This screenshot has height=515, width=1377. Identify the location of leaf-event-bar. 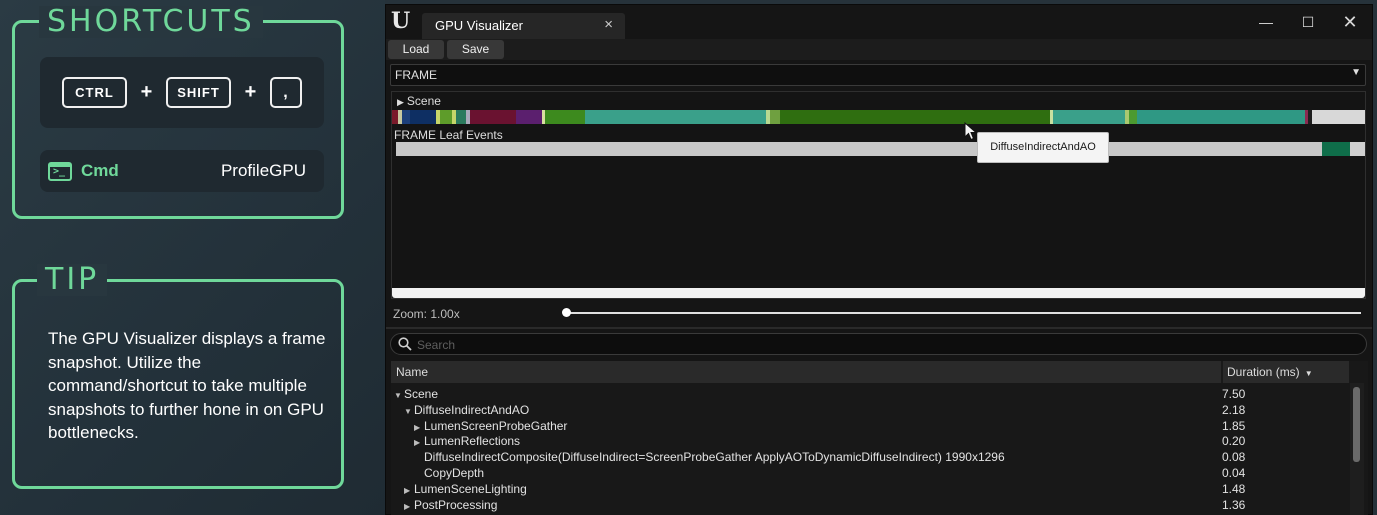
(880, 149).